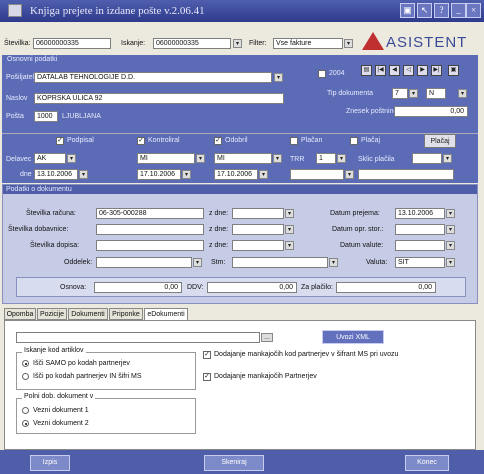 This screenshot has height=474, width=484. I want to click on pointer-button: ↖, so click(424, 10).